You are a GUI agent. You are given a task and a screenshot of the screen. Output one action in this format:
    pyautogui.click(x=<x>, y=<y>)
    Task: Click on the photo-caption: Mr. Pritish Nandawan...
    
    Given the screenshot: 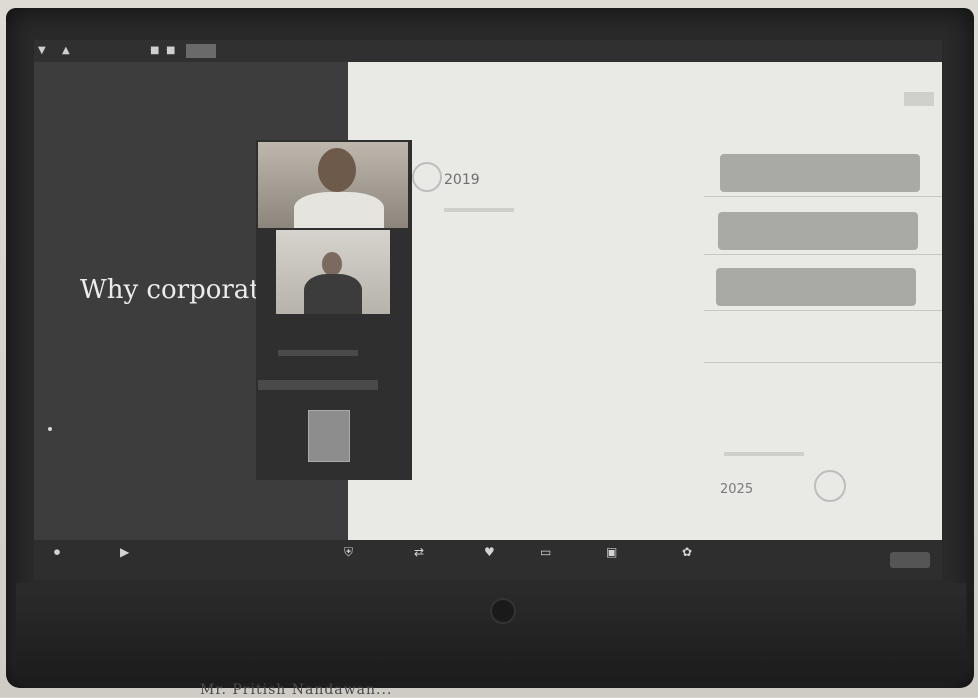 What is the action you would take?
    pyautogui.click(x=296, y=690)
    